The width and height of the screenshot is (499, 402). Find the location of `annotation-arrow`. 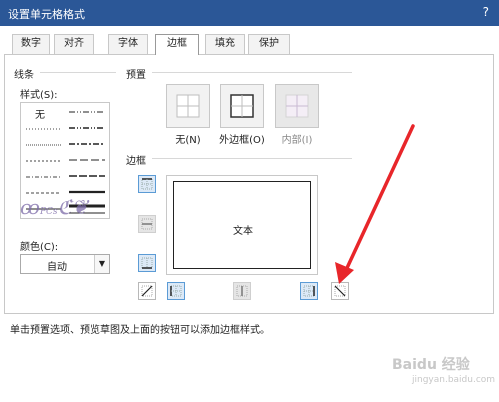

annotation-arrow is located at coordinates (375, 204).